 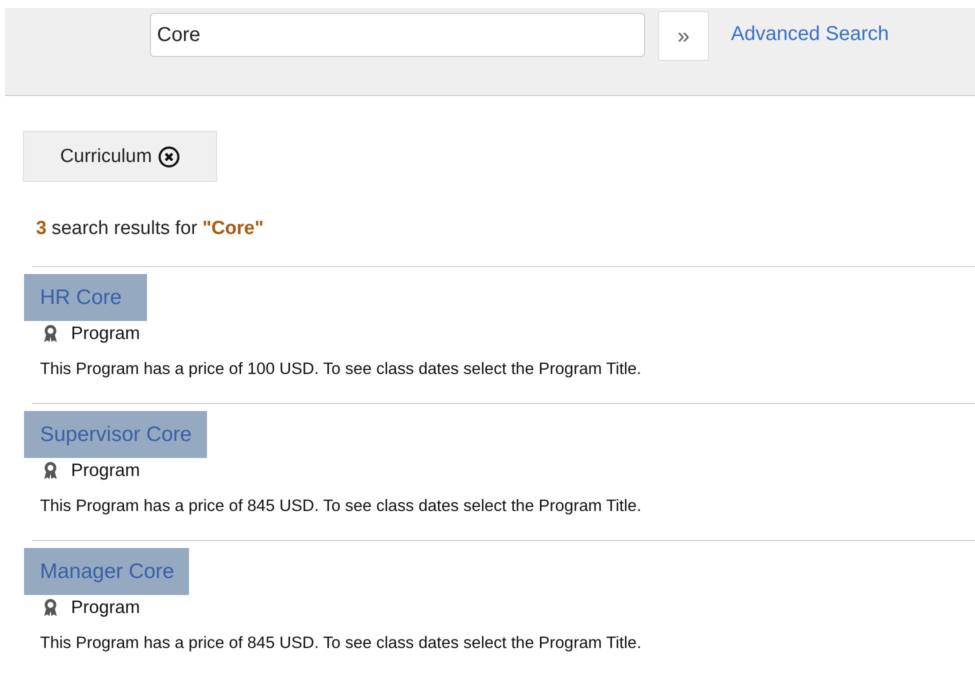 I want to click on search-field: Core, so click(x=397, y=35).